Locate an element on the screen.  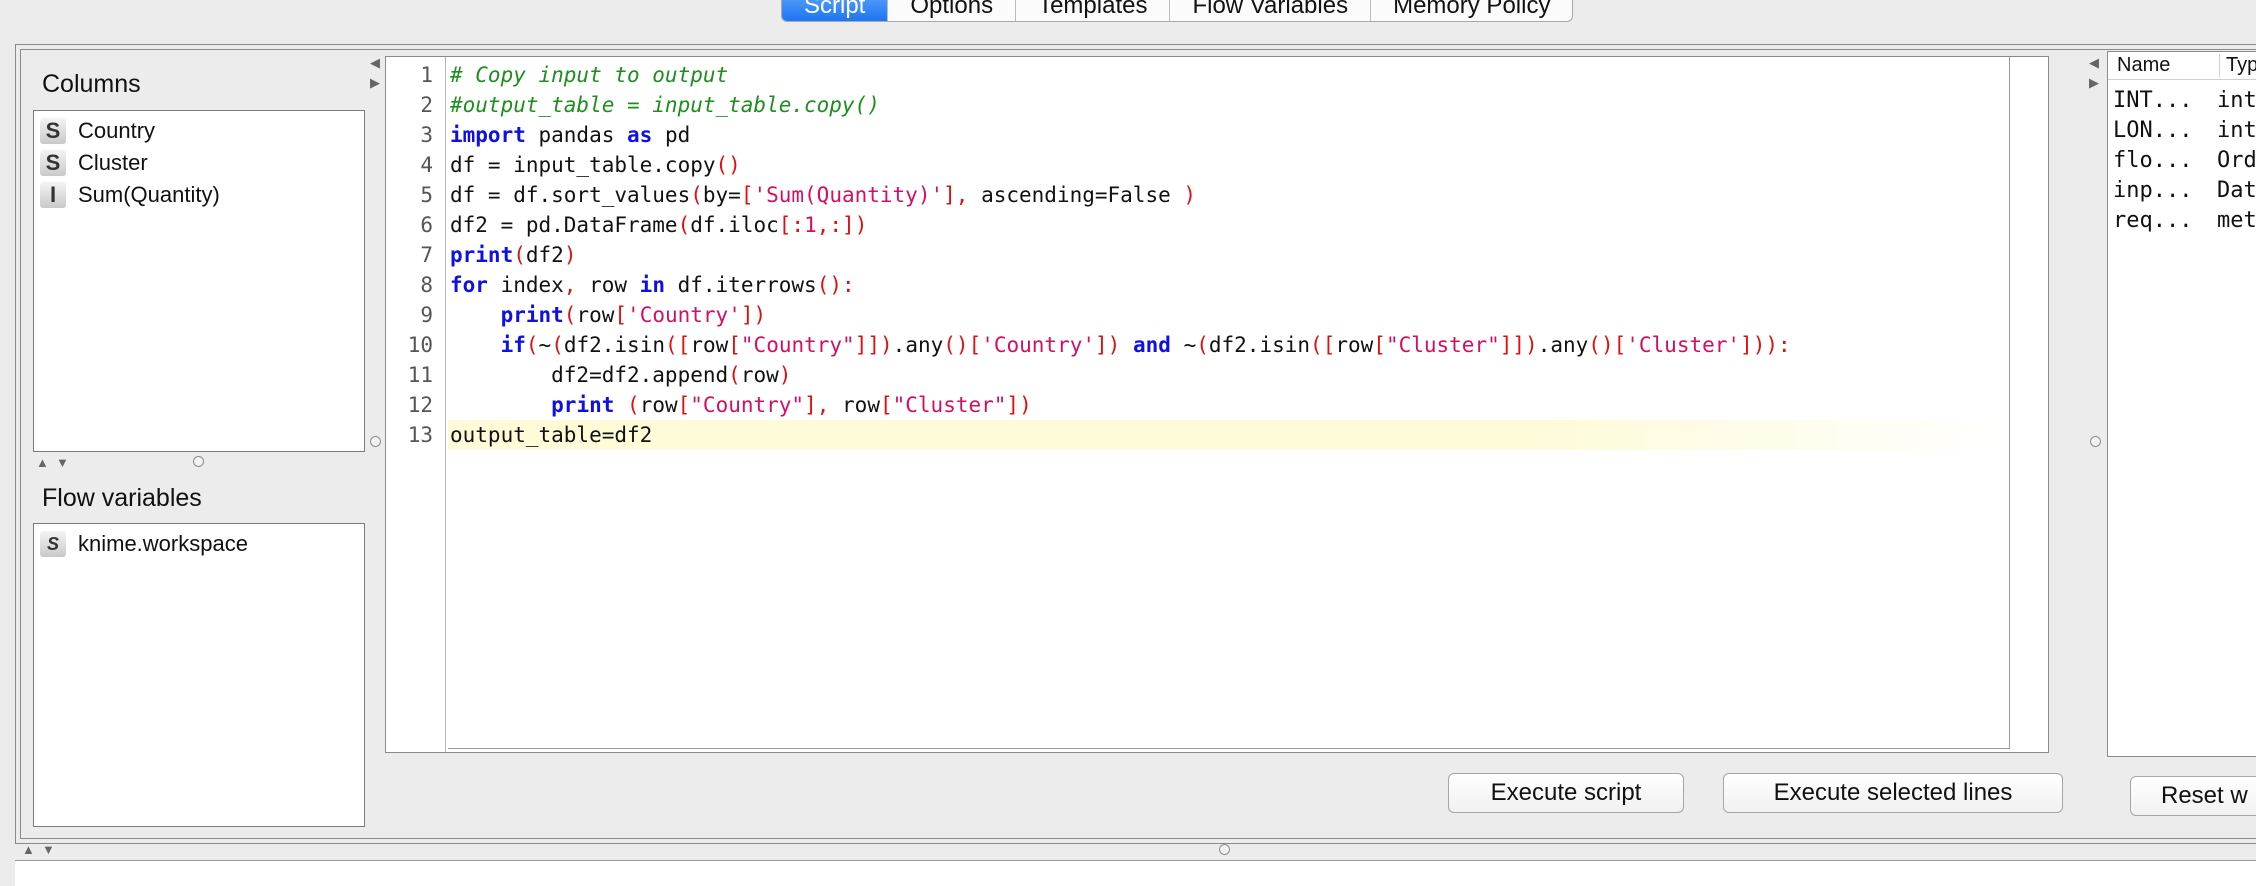
flow-variable-item: S knime.workspace is located at coordinates (144, 544).